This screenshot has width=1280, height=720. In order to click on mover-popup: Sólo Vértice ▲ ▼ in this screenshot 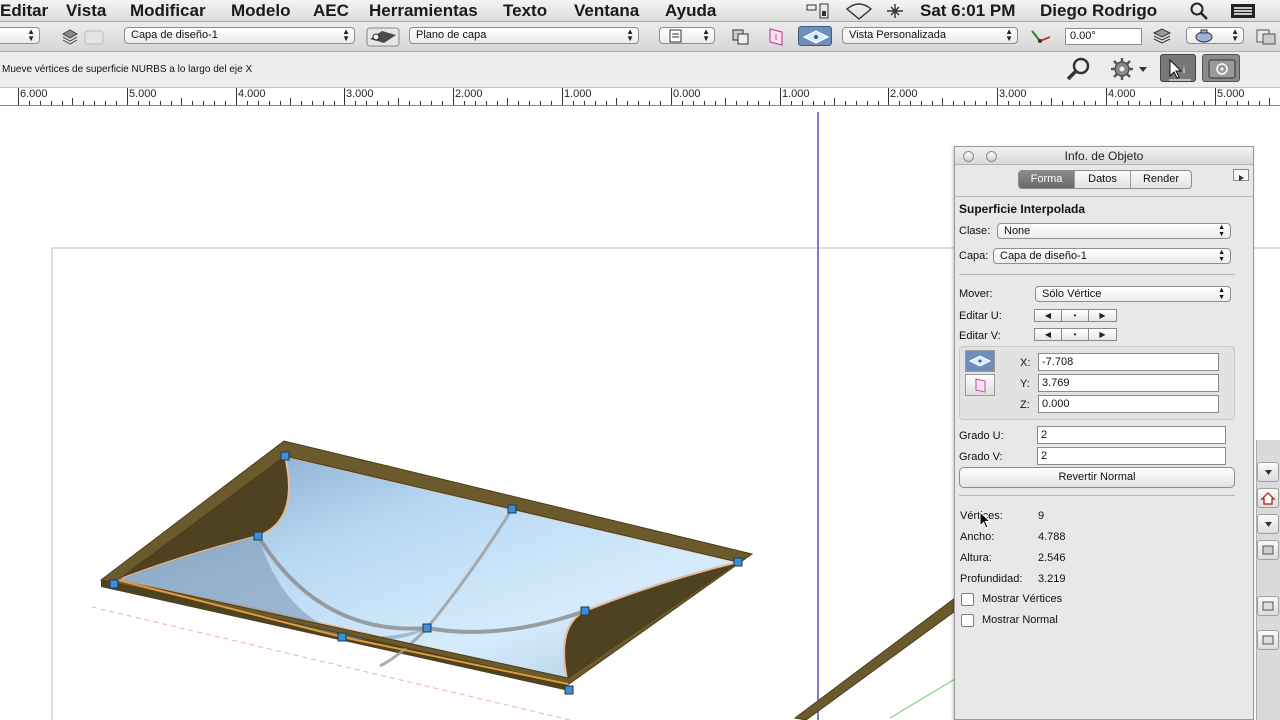, I will do `click(1133, 294)`.